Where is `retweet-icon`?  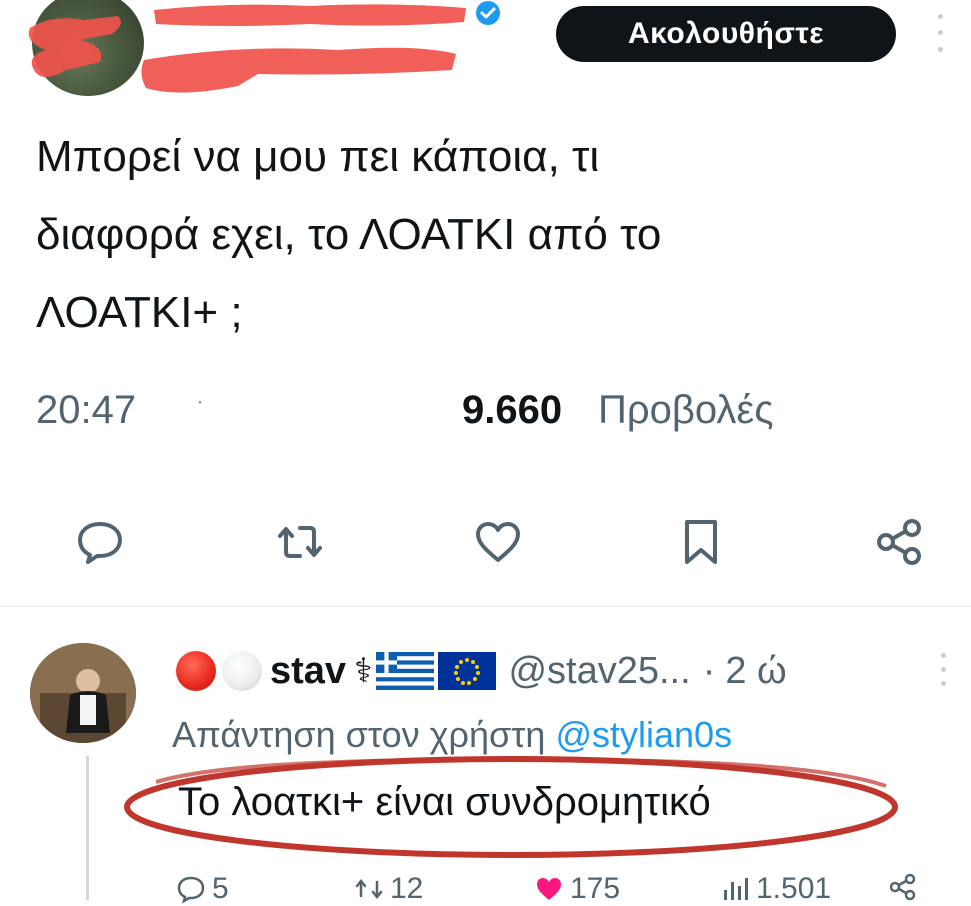 retweet-icon is located at coordinates (300, 542).